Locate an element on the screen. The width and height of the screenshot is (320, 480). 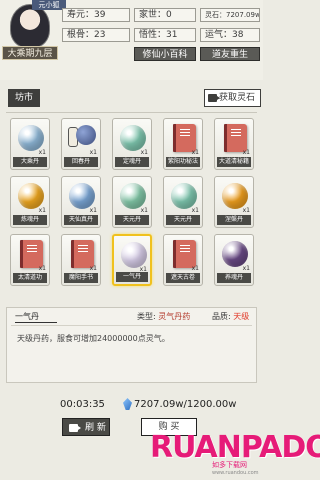
spirit-stone-balance: 7207.09w/1200.00w is located at coordinates (185, 404).